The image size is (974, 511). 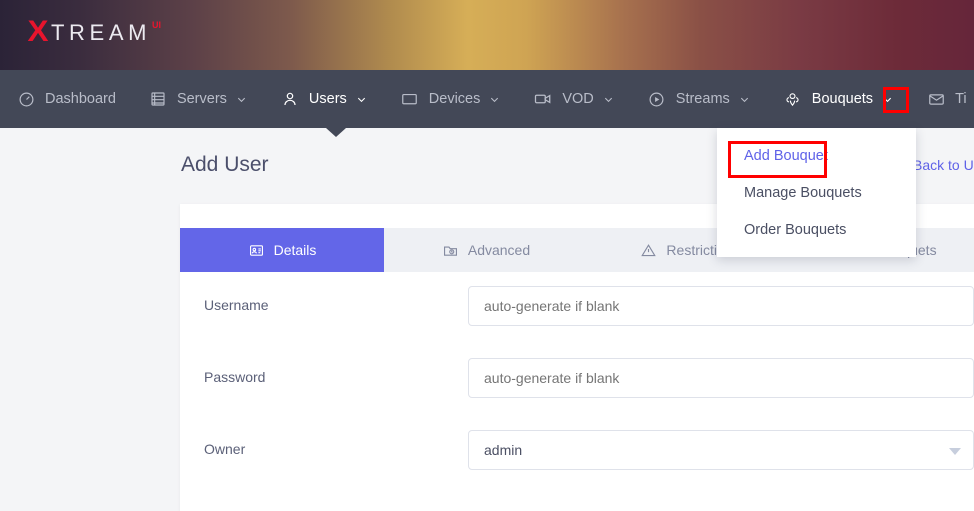 What do you see at coordinates (648, 250) in the screenshot?
I see `warning-triangle-icon` at bounding box center [648, 250].